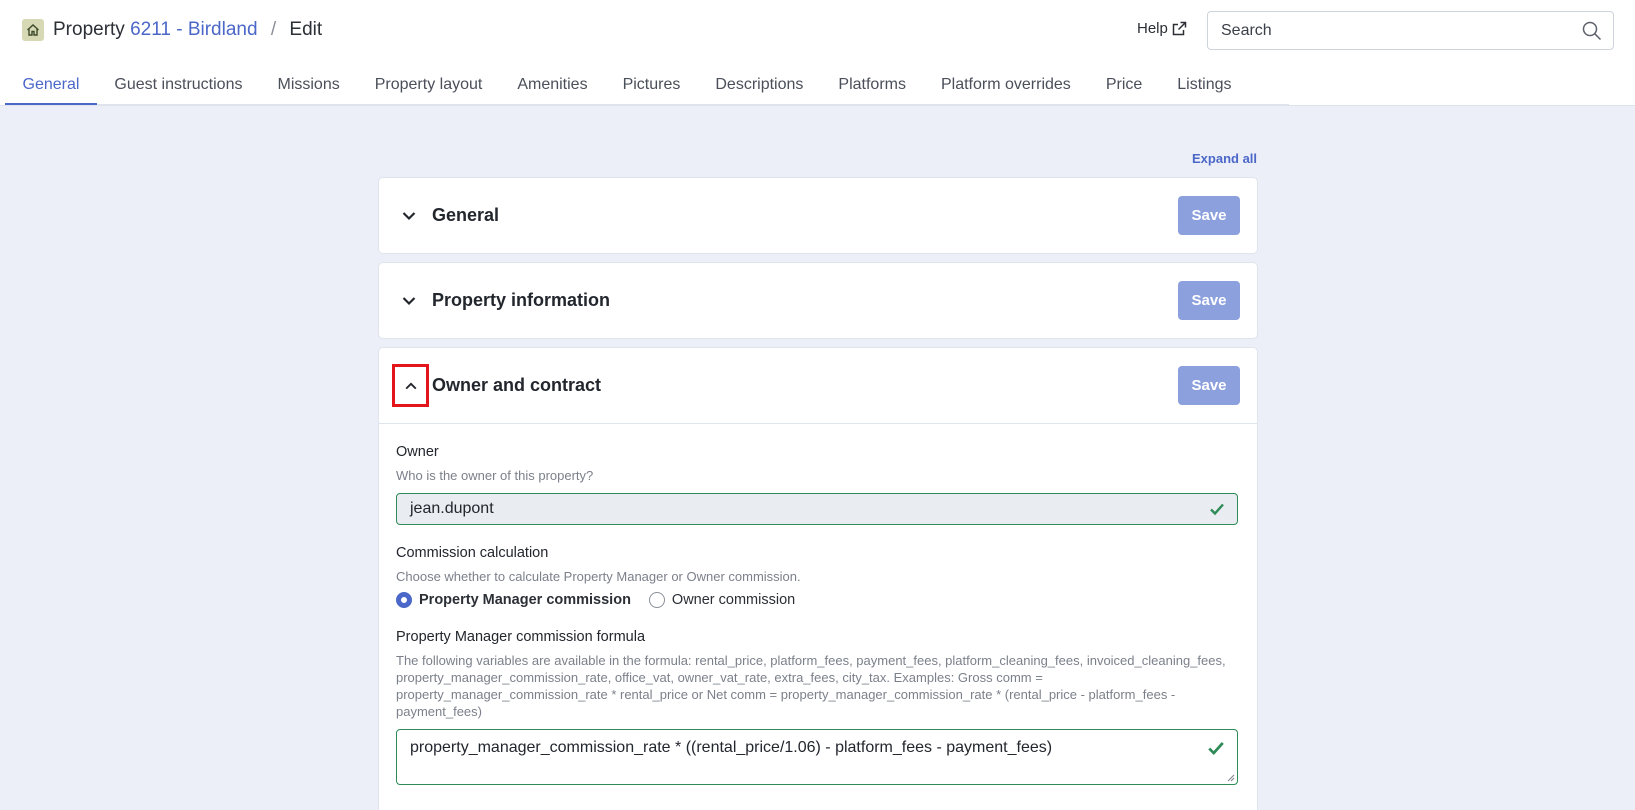 This screenshot has height=810, width=1635. Describe the element at coordinates (733, 600) in the screenshot. I see `radio-label: Owner commission` at that location.